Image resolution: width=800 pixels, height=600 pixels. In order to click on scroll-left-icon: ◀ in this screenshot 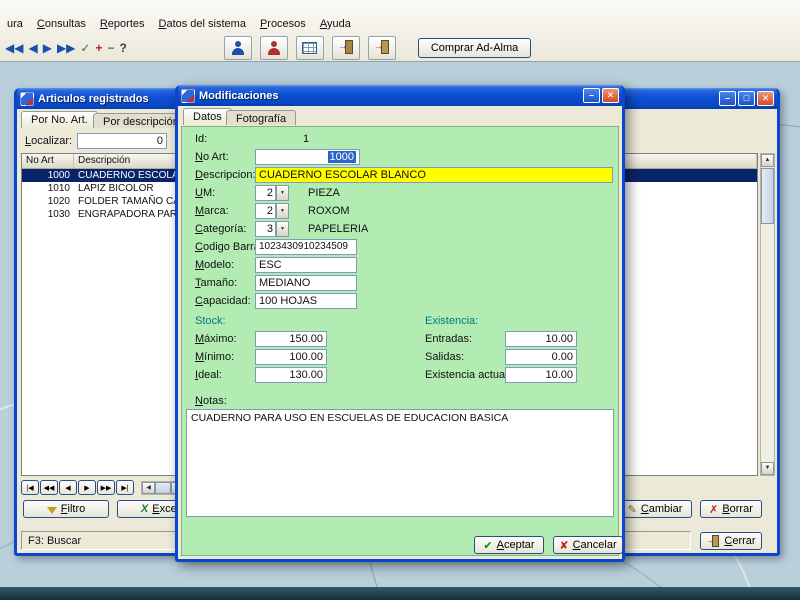, I will do `click(148, 488)`.